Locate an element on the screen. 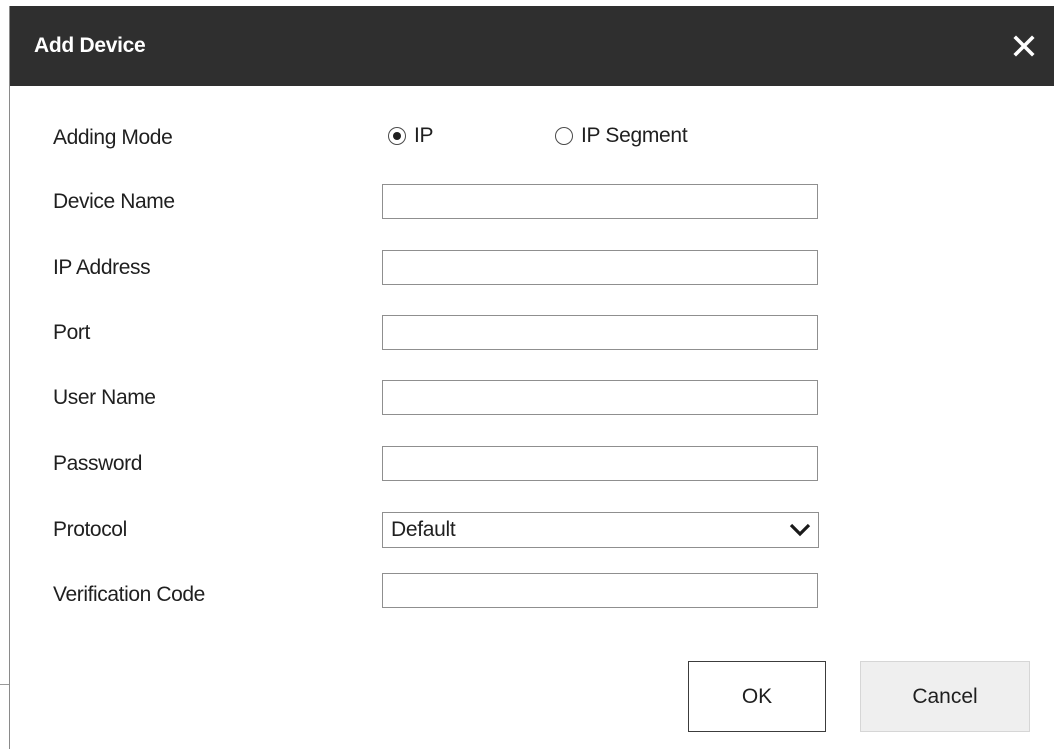  radio-selected-dot is located at coordinates (397, 136).